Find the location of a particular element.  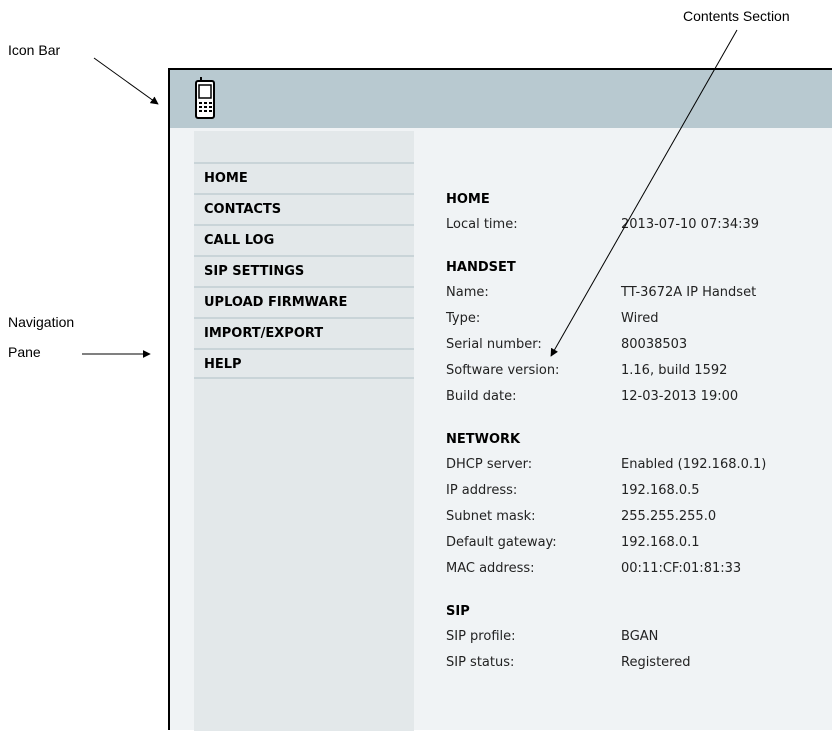

info-value: Registered is located at coordinates (656, 662).